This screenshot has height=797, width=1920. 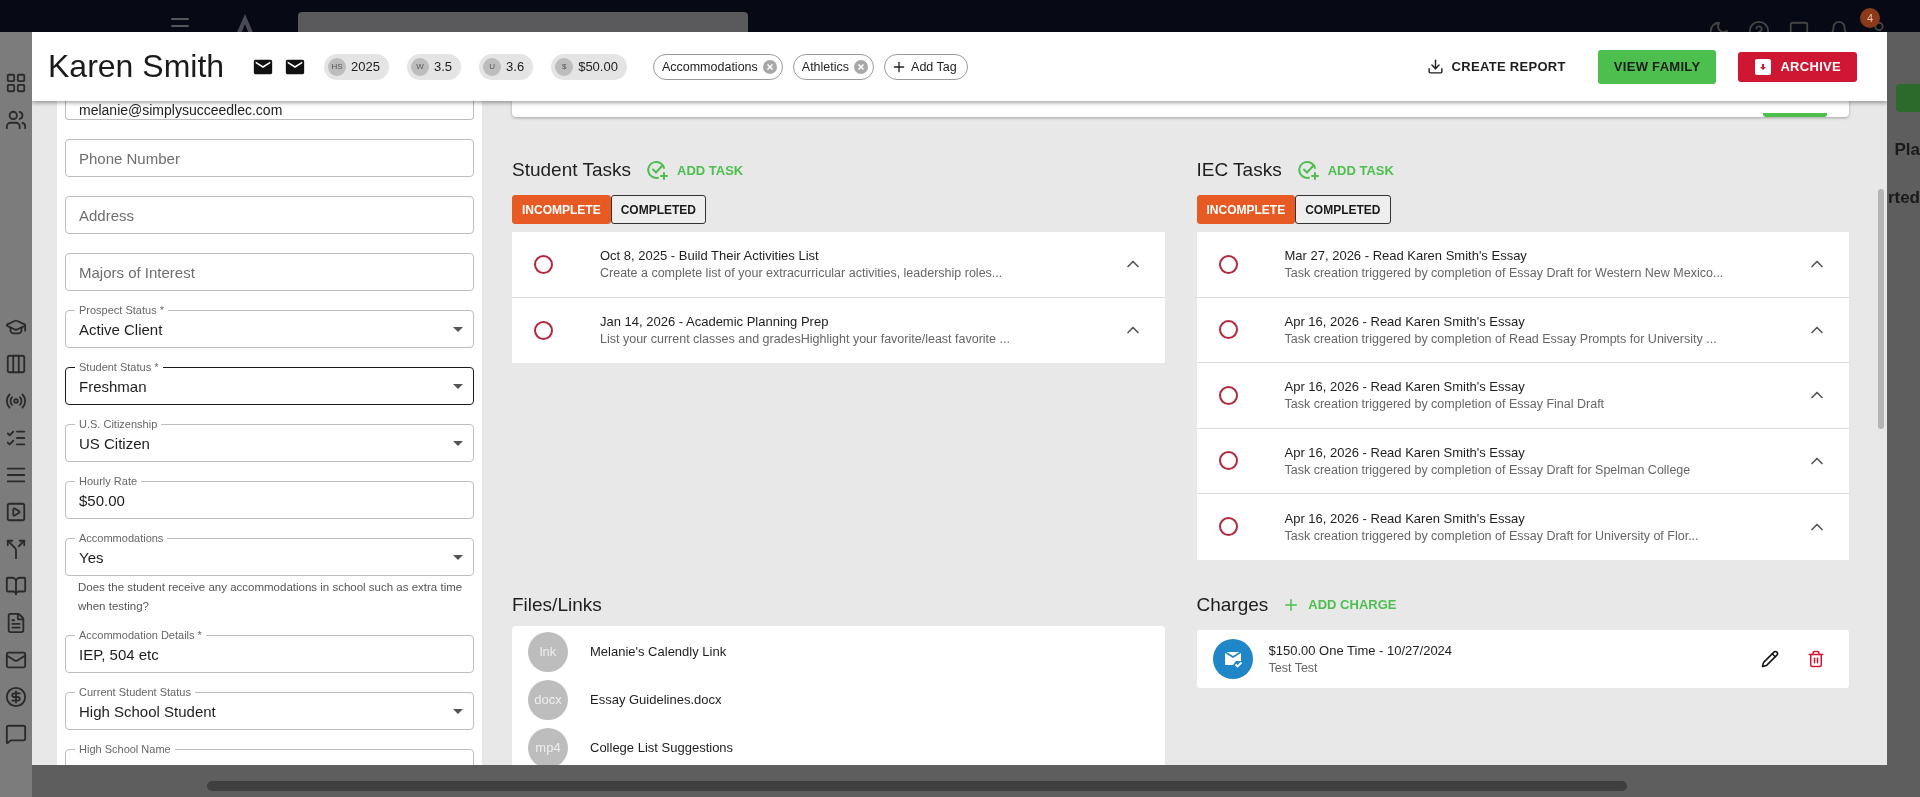 I want to click on field-value: High School Student, so click(x=148, y=711).